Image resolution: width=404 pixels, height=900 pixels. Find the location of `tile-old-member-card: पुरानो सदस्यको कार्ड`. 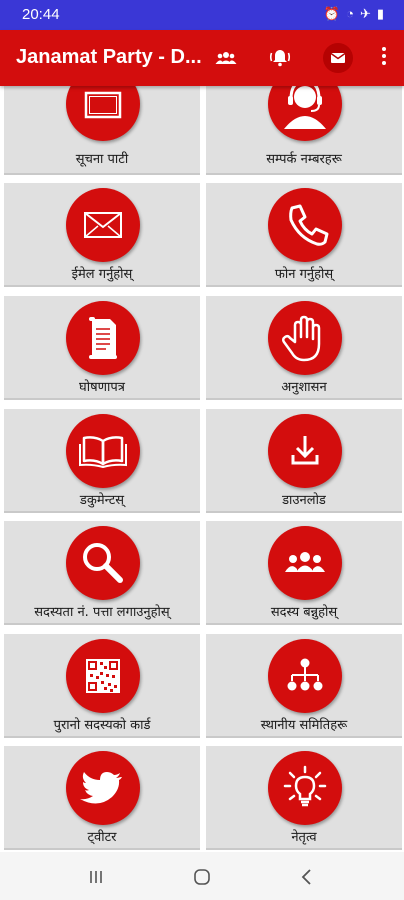

tile-old-member-card: पुरानो सदस्यको कार्ड is located at coordinates (102, 686).